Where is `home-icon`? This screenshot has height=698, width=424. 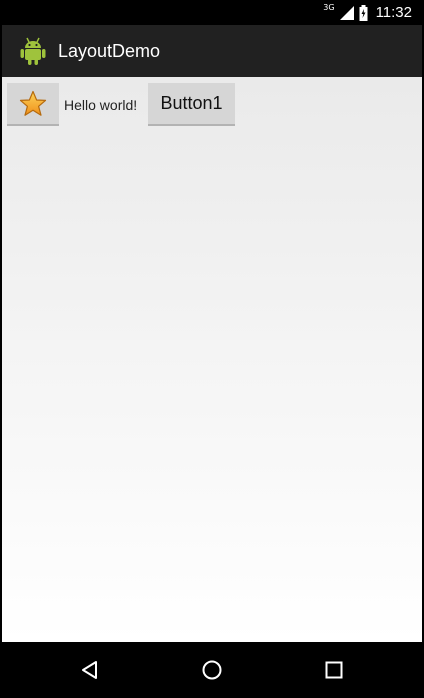 home-icon is located at coordinates (212, 670).